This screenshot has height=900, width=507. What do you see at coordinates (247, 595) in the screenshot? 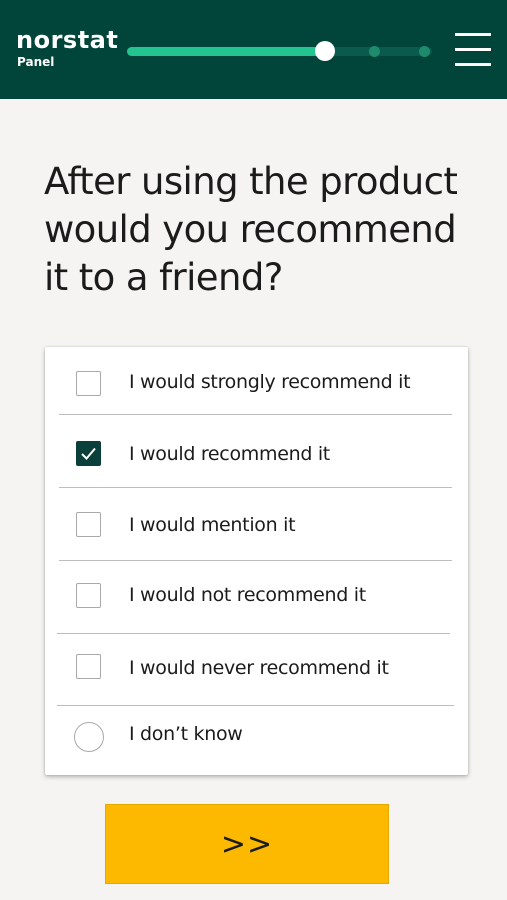
I see `option-label: I would not recommend it` at bounding box center [247, 595].